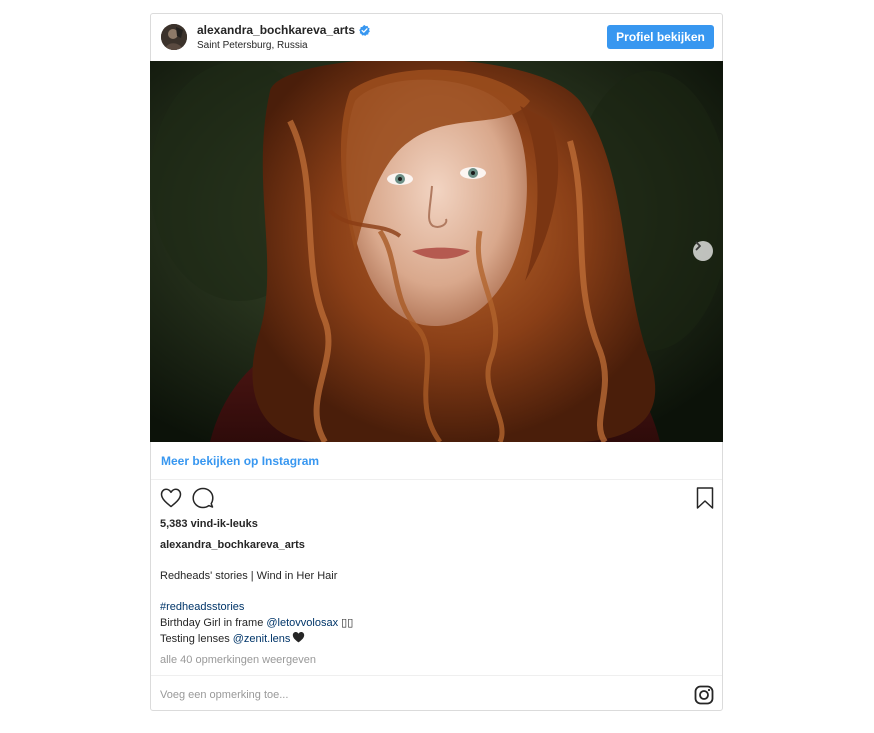  I want to click on hashtag-link: #redheadsstories, so click(202, 607).